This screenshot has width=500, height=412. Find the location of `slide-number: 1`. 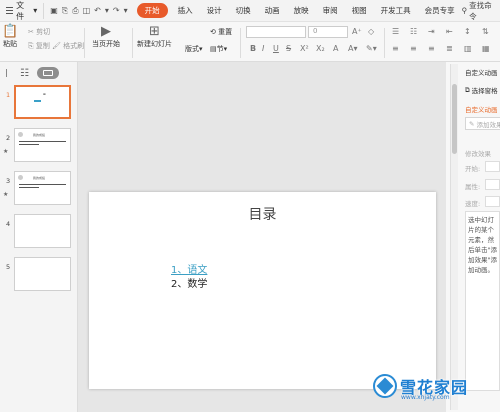

slide-number: 1 is located at coordinates (8, 95).